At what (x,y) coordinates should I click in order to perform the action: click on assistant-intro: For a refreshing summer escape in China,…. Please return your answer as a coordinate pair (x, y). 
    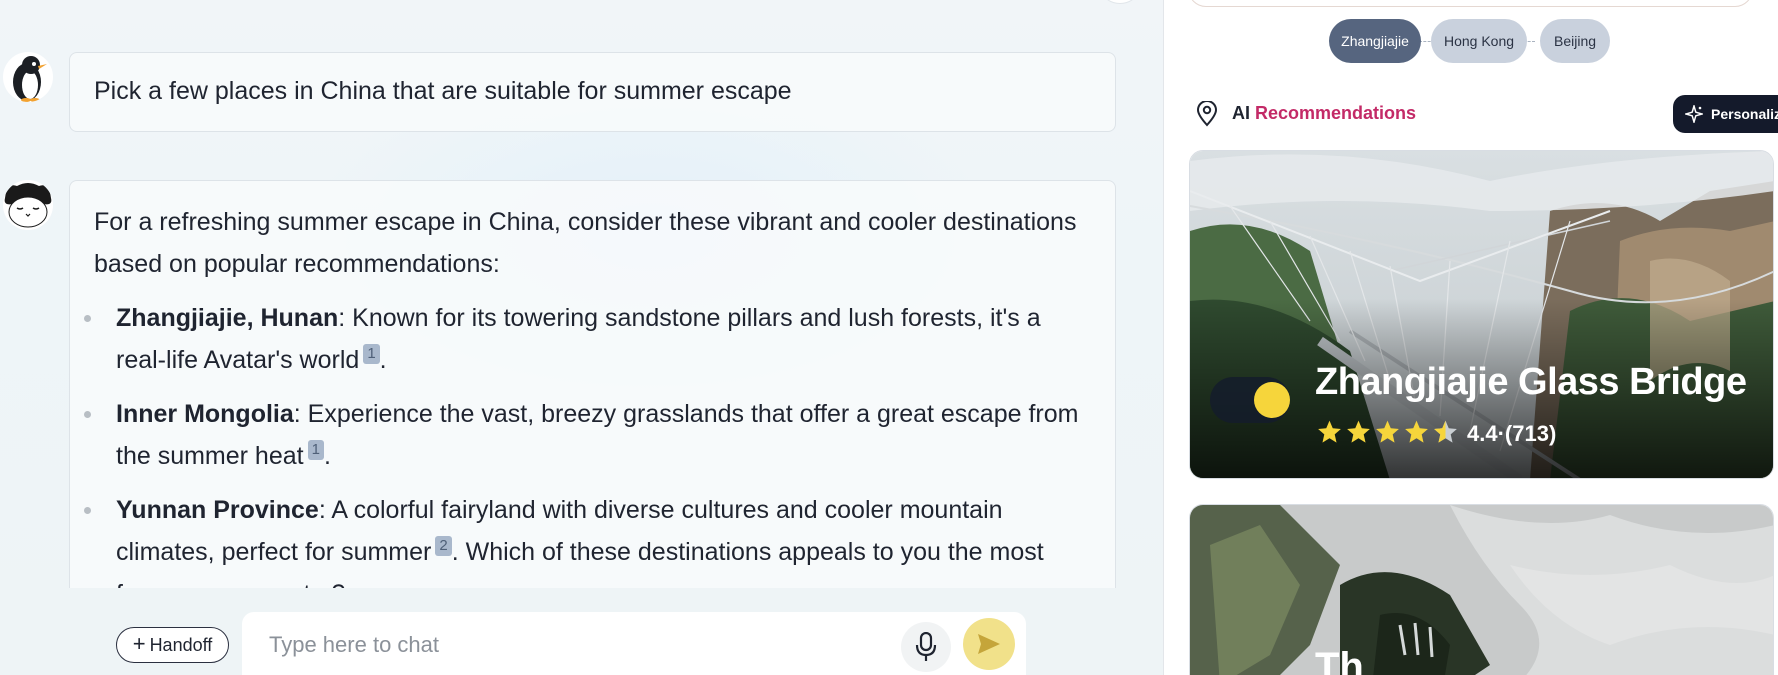
    Looking at the image, I should click on (585, 243).